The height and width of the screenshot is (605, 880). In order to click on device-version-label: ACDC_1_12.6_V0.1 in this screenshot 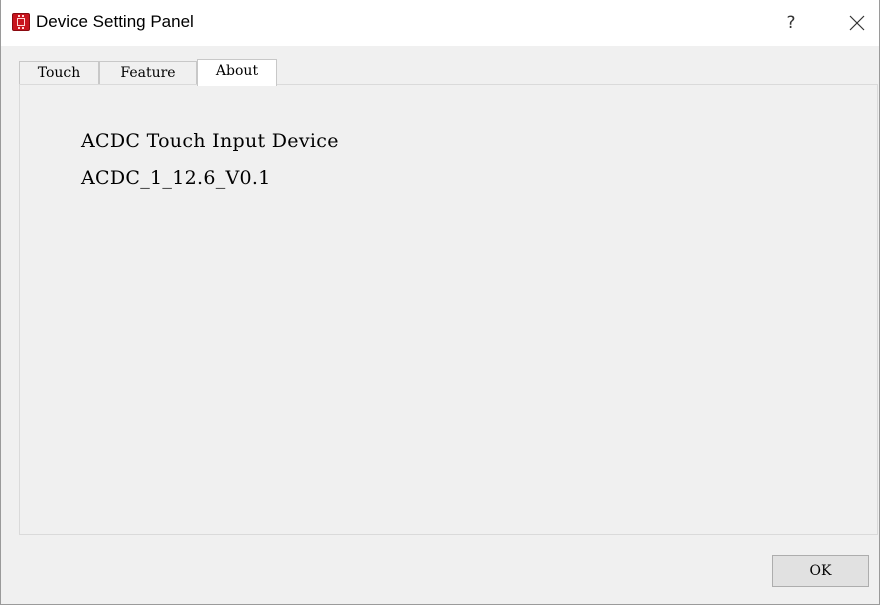, I will do `click(176, 178)`.